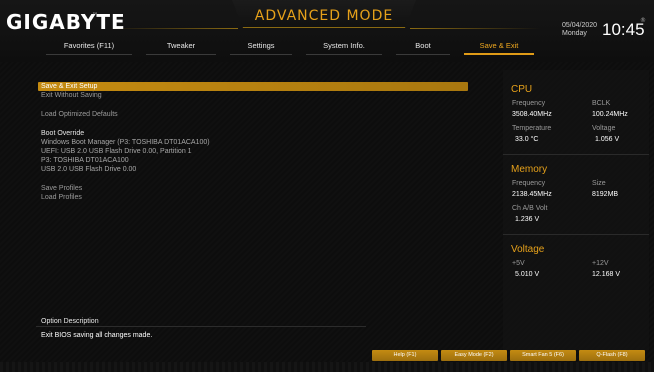  What do you see at coordinates (499, 49) in the screenshot?
I see `tab-save-exit: Save & Exit` at bounding box center [499, 49].